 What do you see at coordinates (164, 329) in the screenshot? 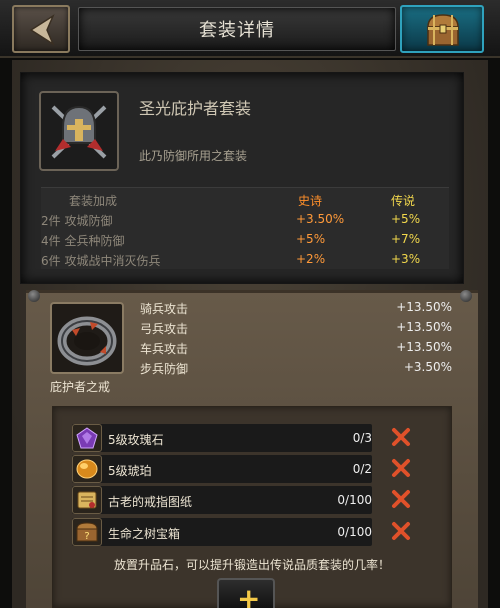
I see `item-stat-name: 弓兵攻击` at bounding box center [164, 329].